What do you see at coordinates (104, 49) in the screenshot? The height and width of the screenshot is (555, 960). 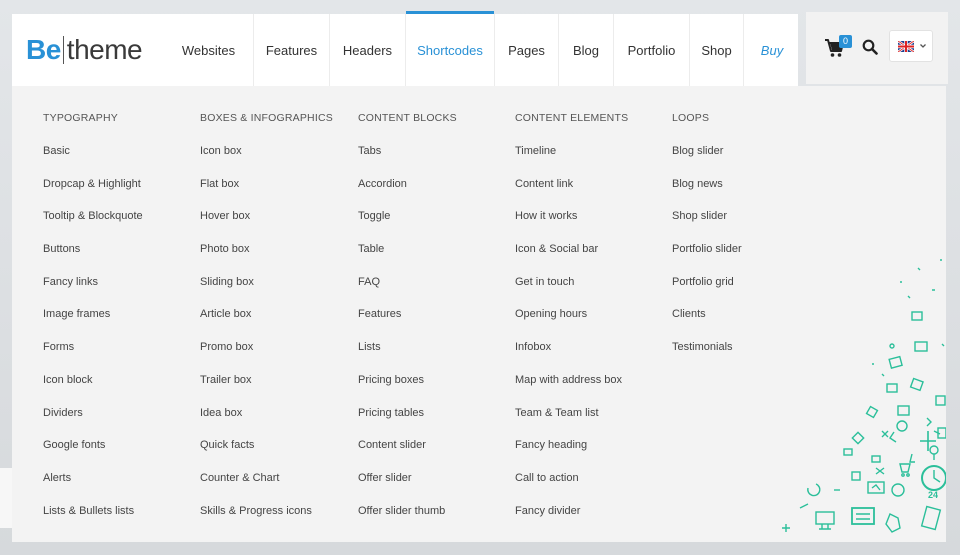 I see `logo-part-theme: theme` at bounding box center [104, 49].